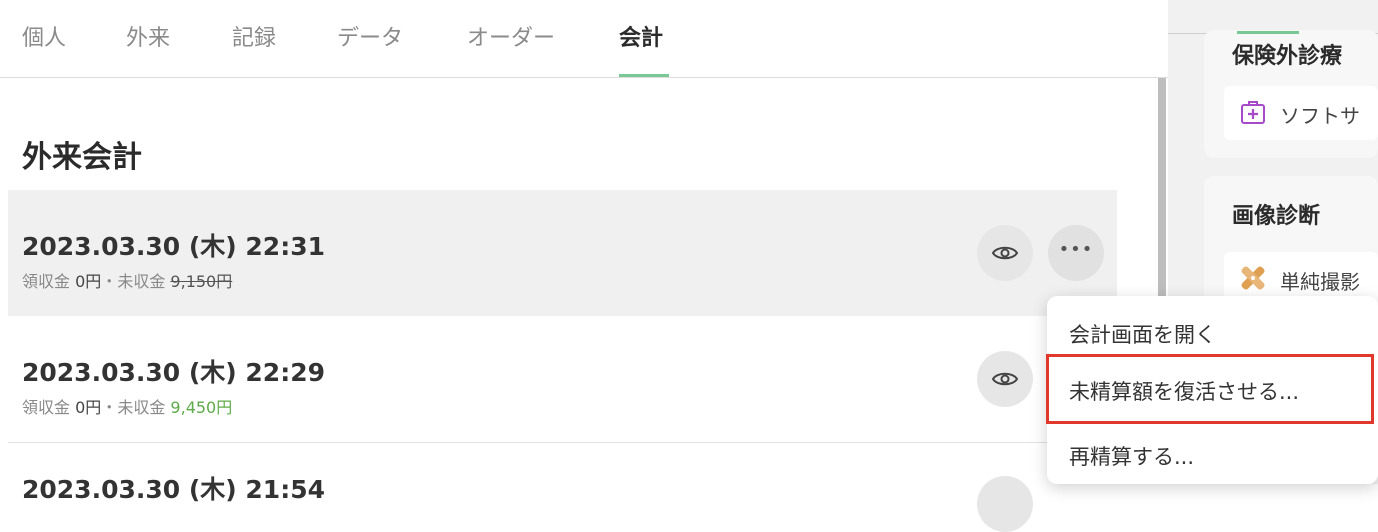 This screenshot has height=532, width=1378. Describe the element at coordinates (1142, 335) in the screenshot. I see `menu-item-label: 会計画面を開く` at that location.